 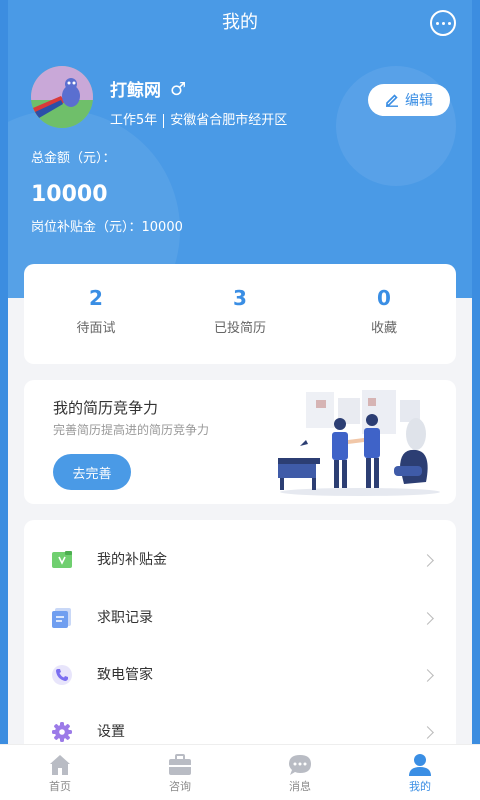 I want to click on menu-item-subsidy: 我的补贴金, so click(x=240, y=560).